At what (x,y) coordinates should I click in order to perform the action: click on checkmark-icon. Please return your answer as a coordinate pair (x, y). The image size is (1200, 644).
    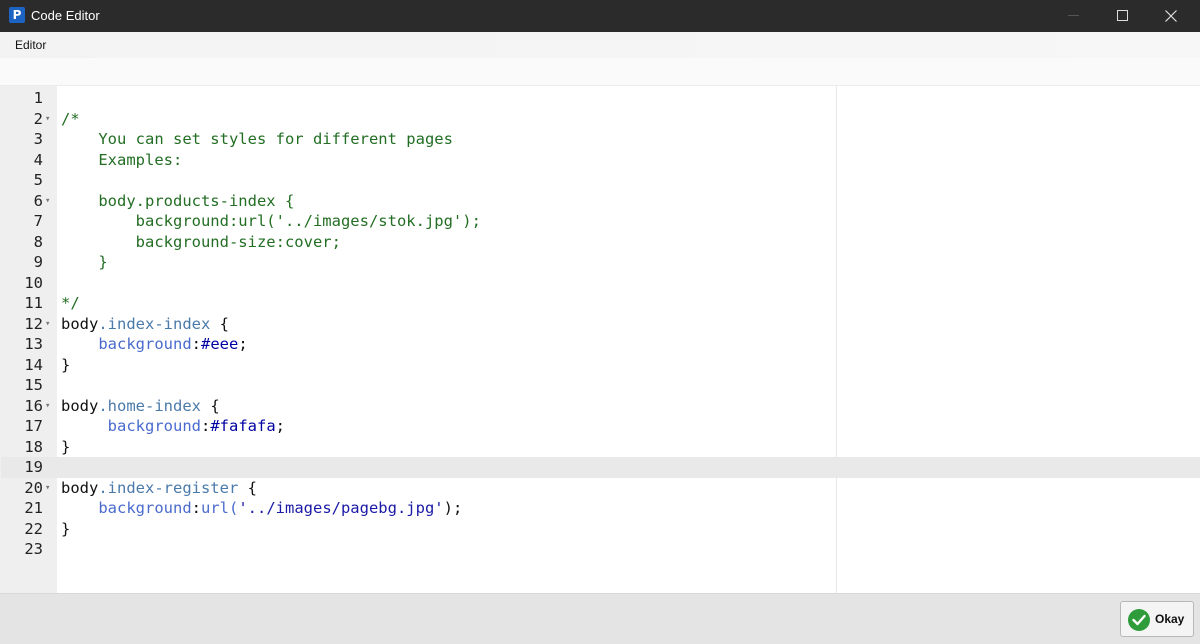
    Looking at the image, I should click on (1139, 620).